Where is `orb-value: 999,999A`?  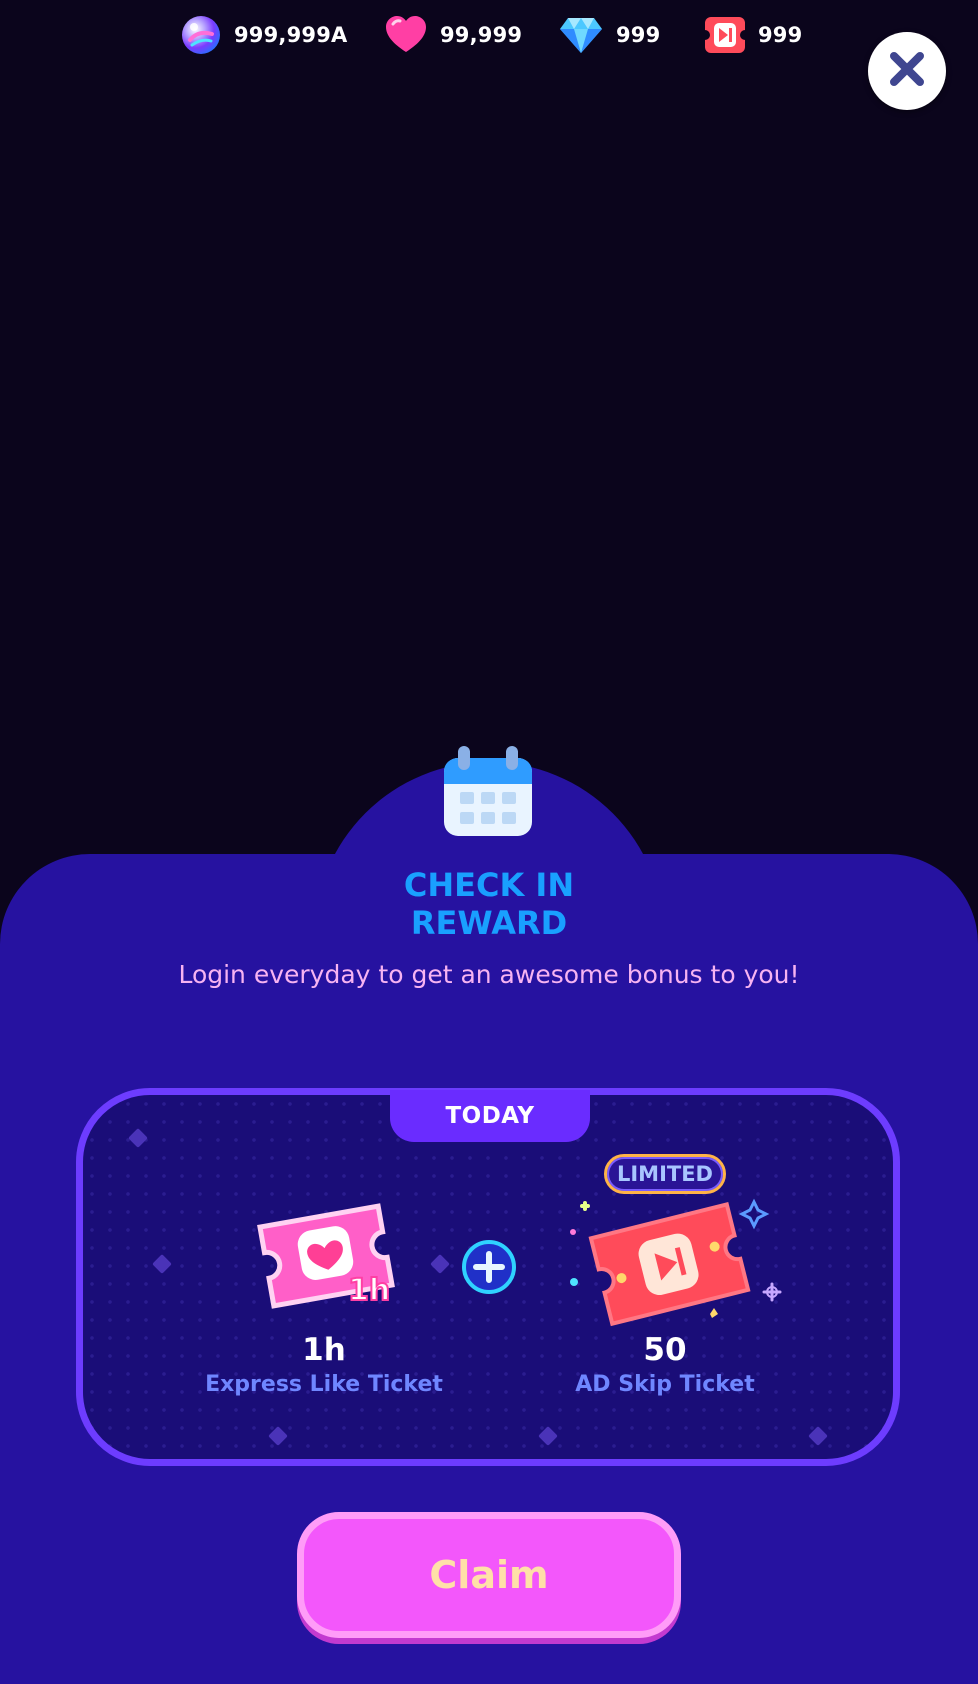 orb-value: 999,999A is located at coordinates (291, 35).